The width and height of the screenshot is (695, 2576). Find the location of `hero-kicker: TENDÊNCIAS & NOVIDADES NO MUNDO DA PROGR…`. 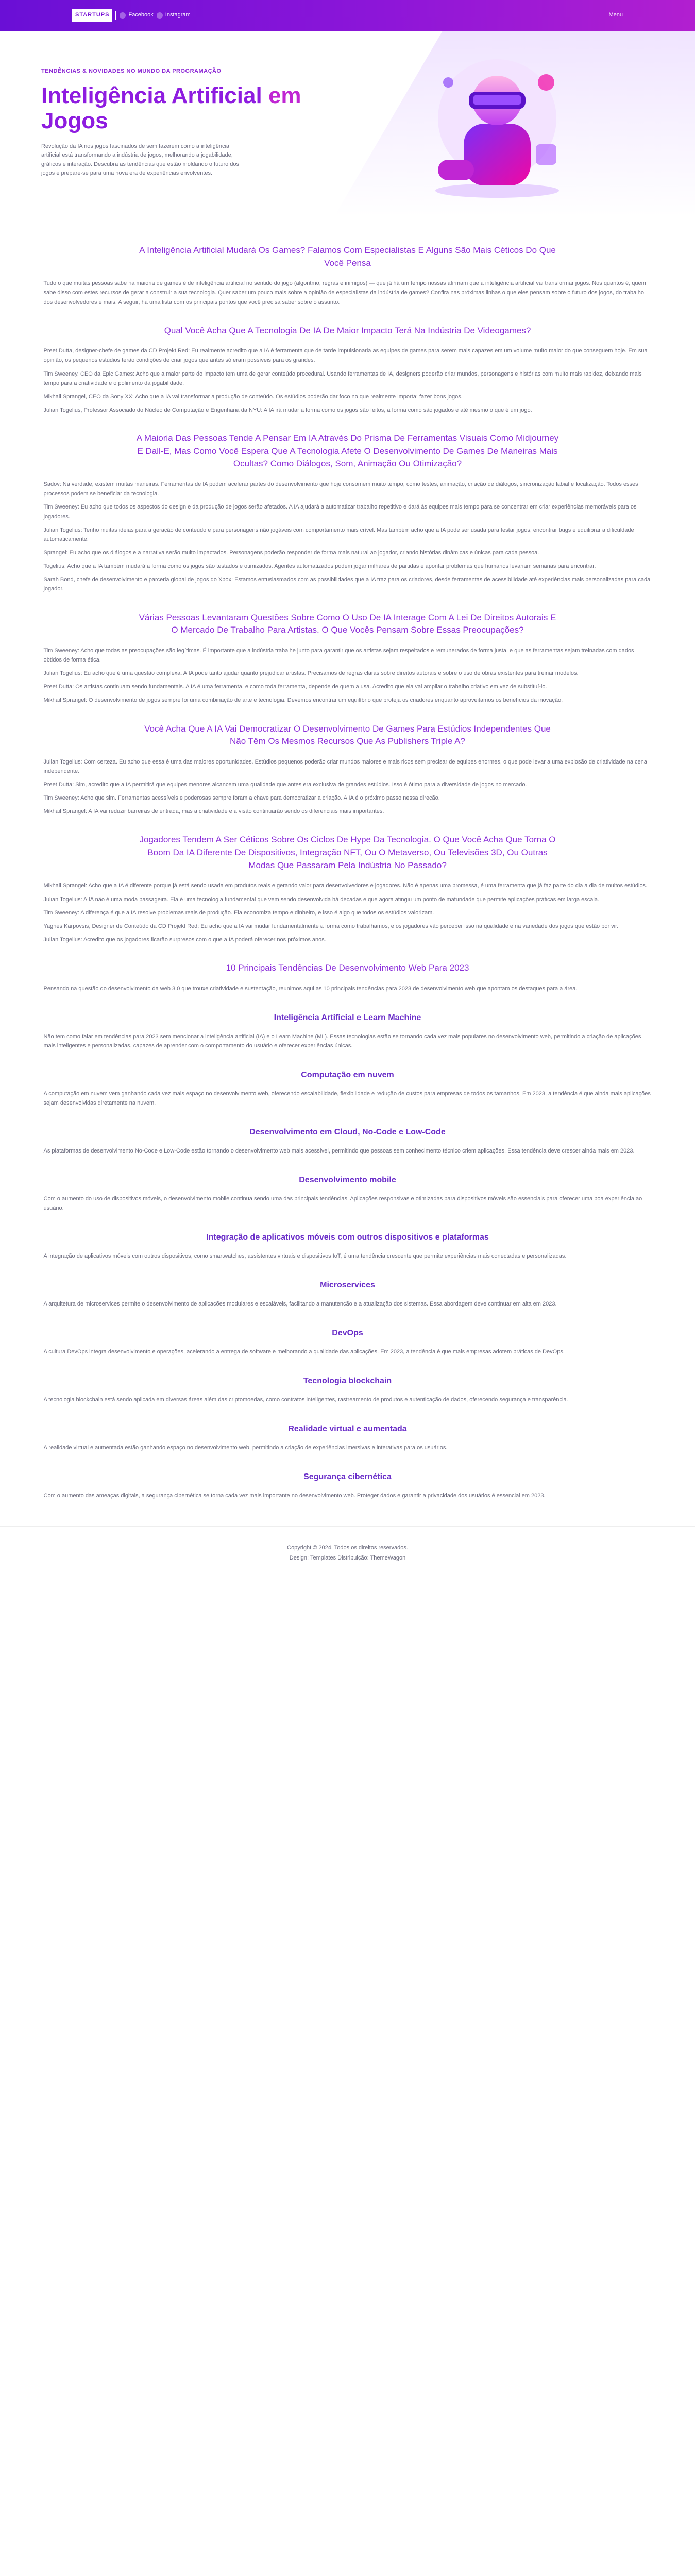

hero-kicker: TENDÊNCIAS & NOVIDADES NO MUNDO DA PROGR… is located at coordinates (131, 71).